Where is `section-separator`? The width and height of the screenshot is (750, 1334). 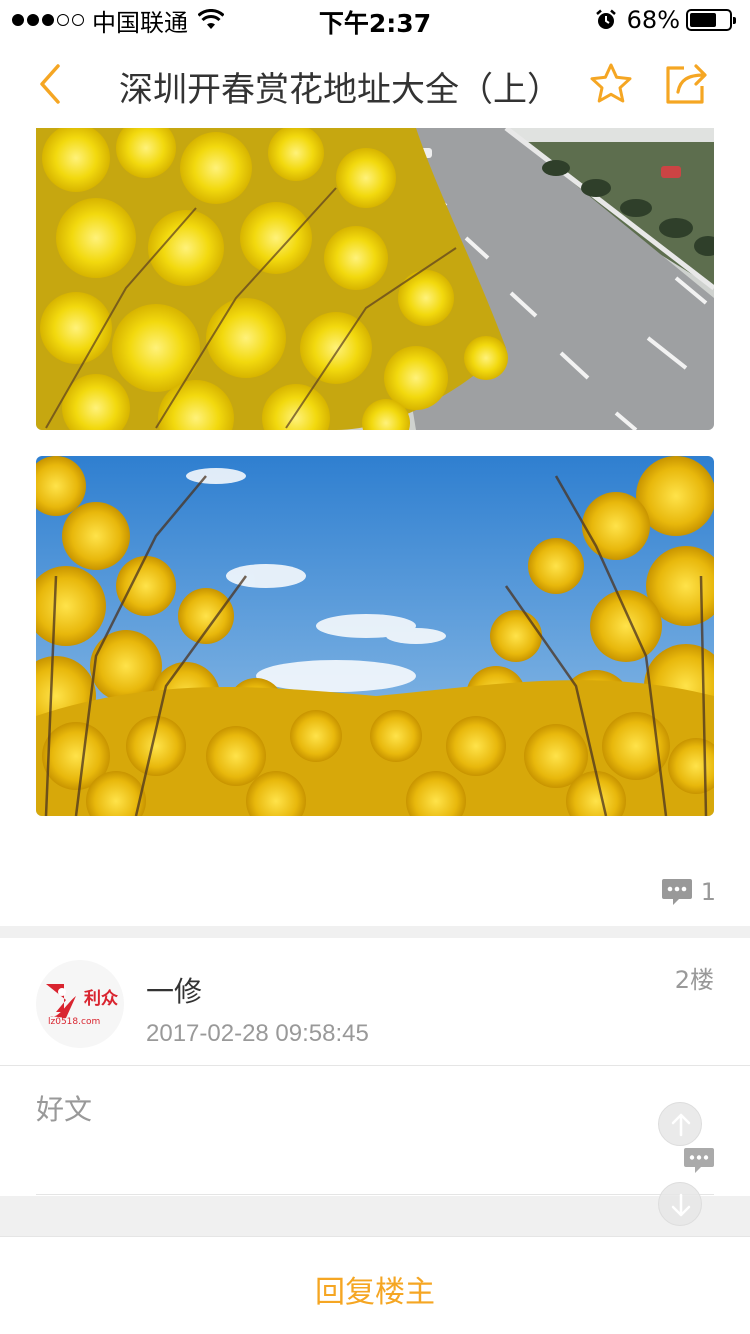
section-separator is located at coordinates (375, 932).